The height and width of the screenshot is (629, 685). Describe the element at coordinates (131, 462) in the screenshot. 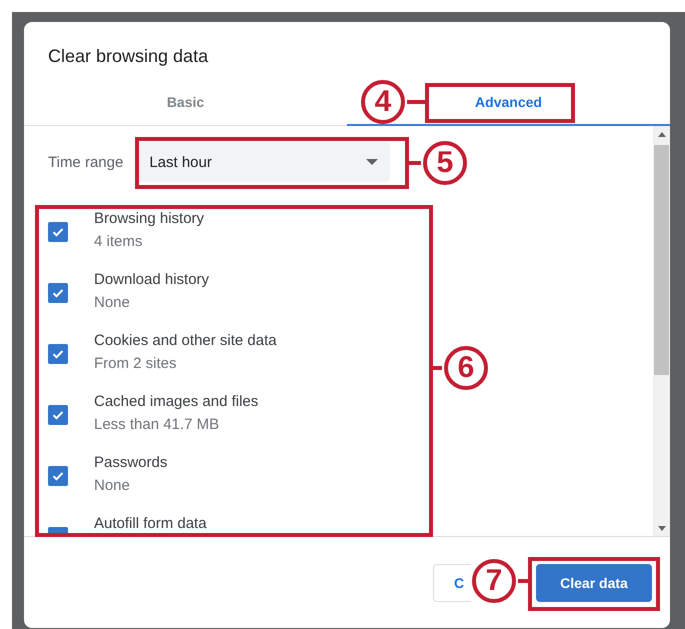

I see `option-title: Passwords` at that location.